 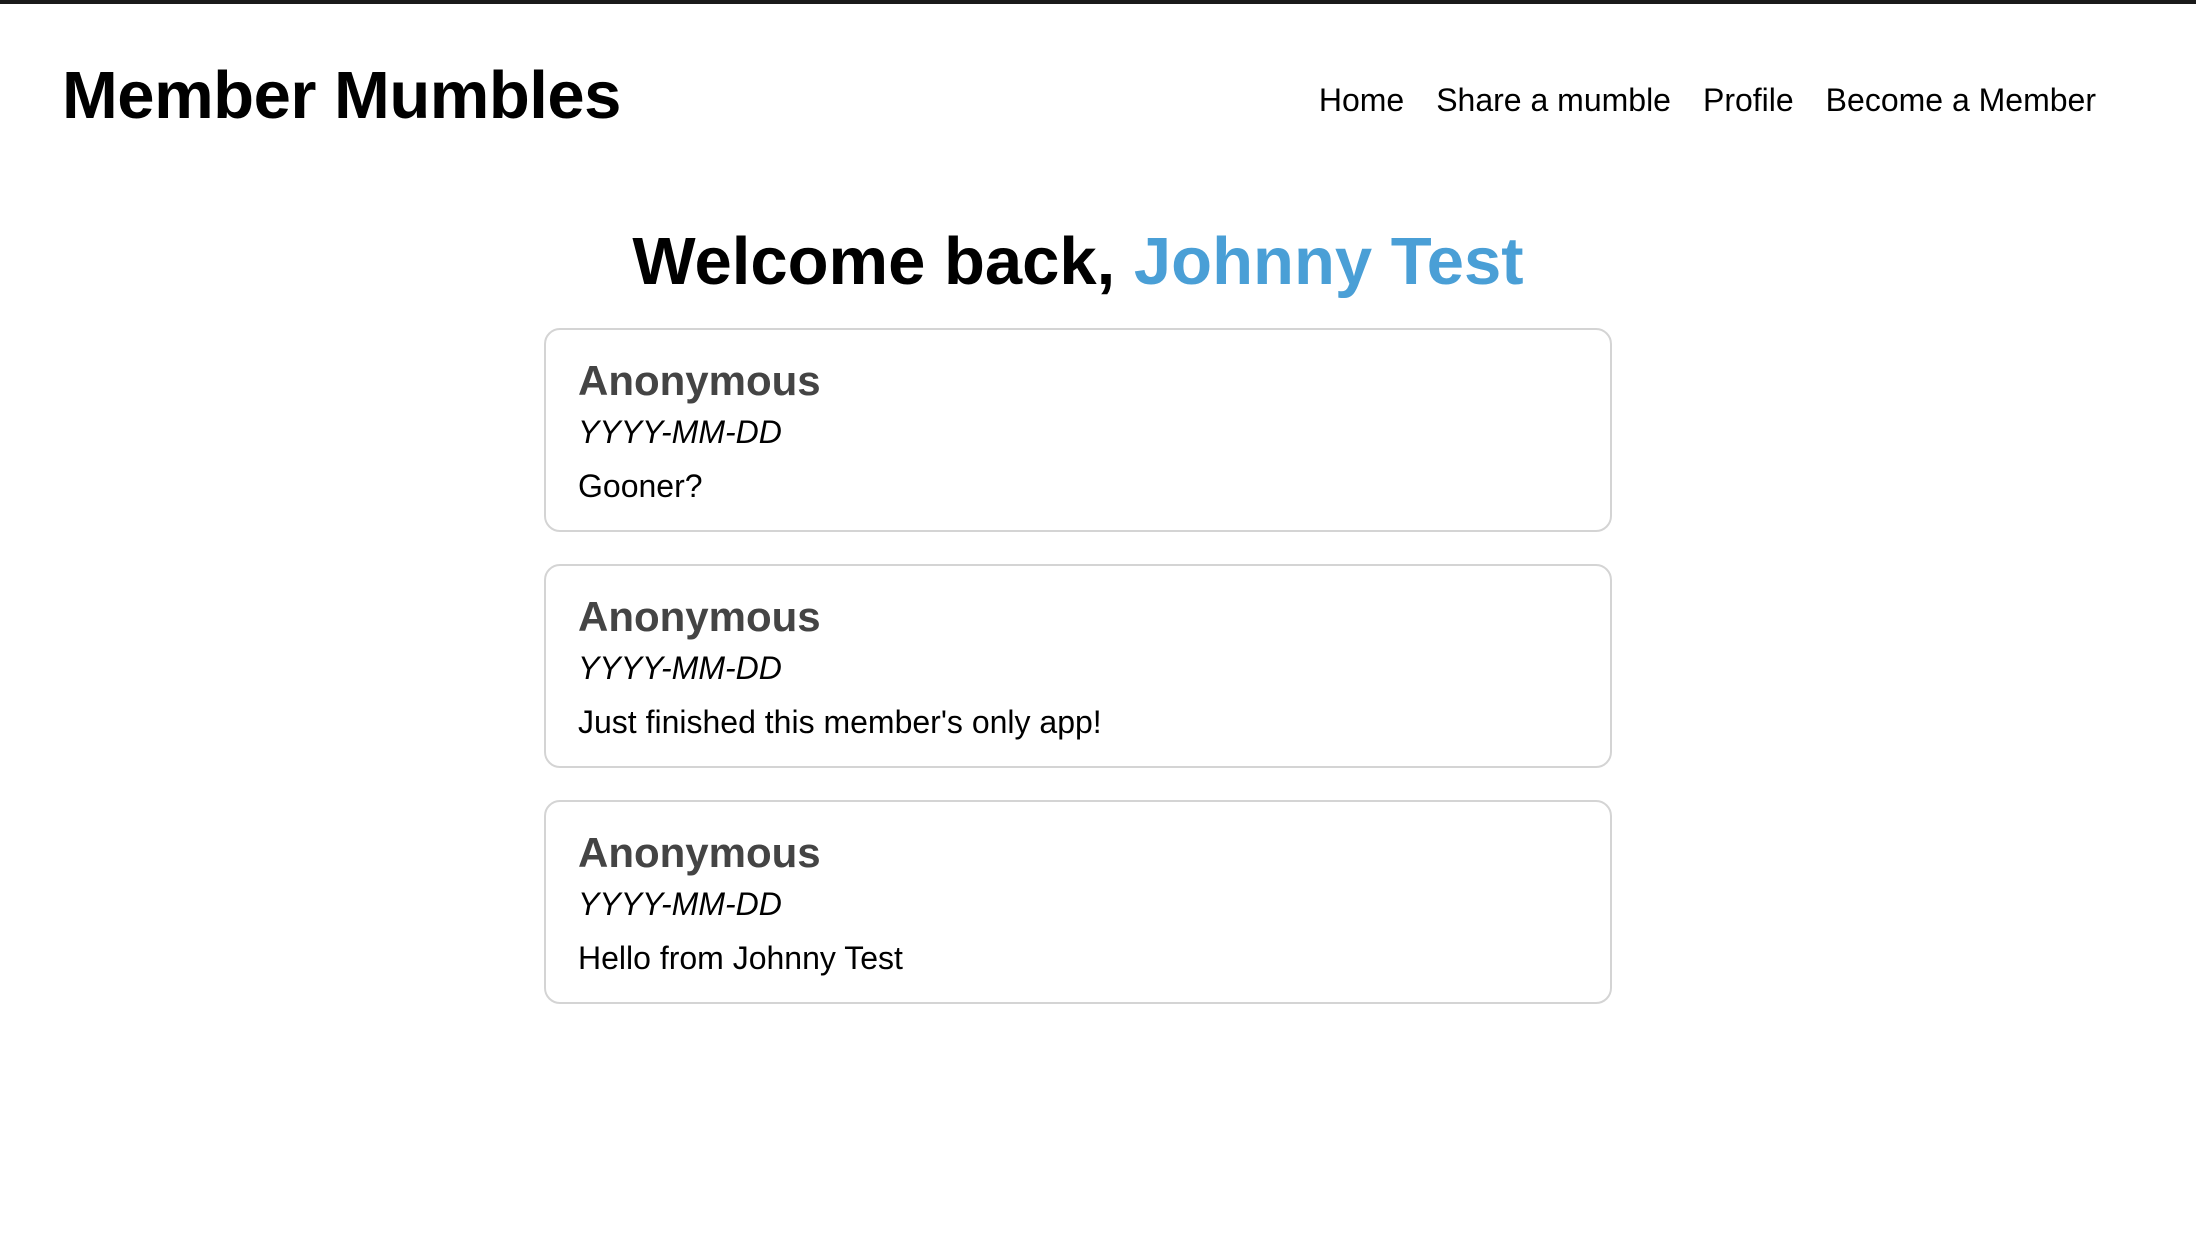 What do you see at coordinates (1361, 100) in the screenshot?
I see `nav-home-link: Home` at bounding box center [1361, 100].